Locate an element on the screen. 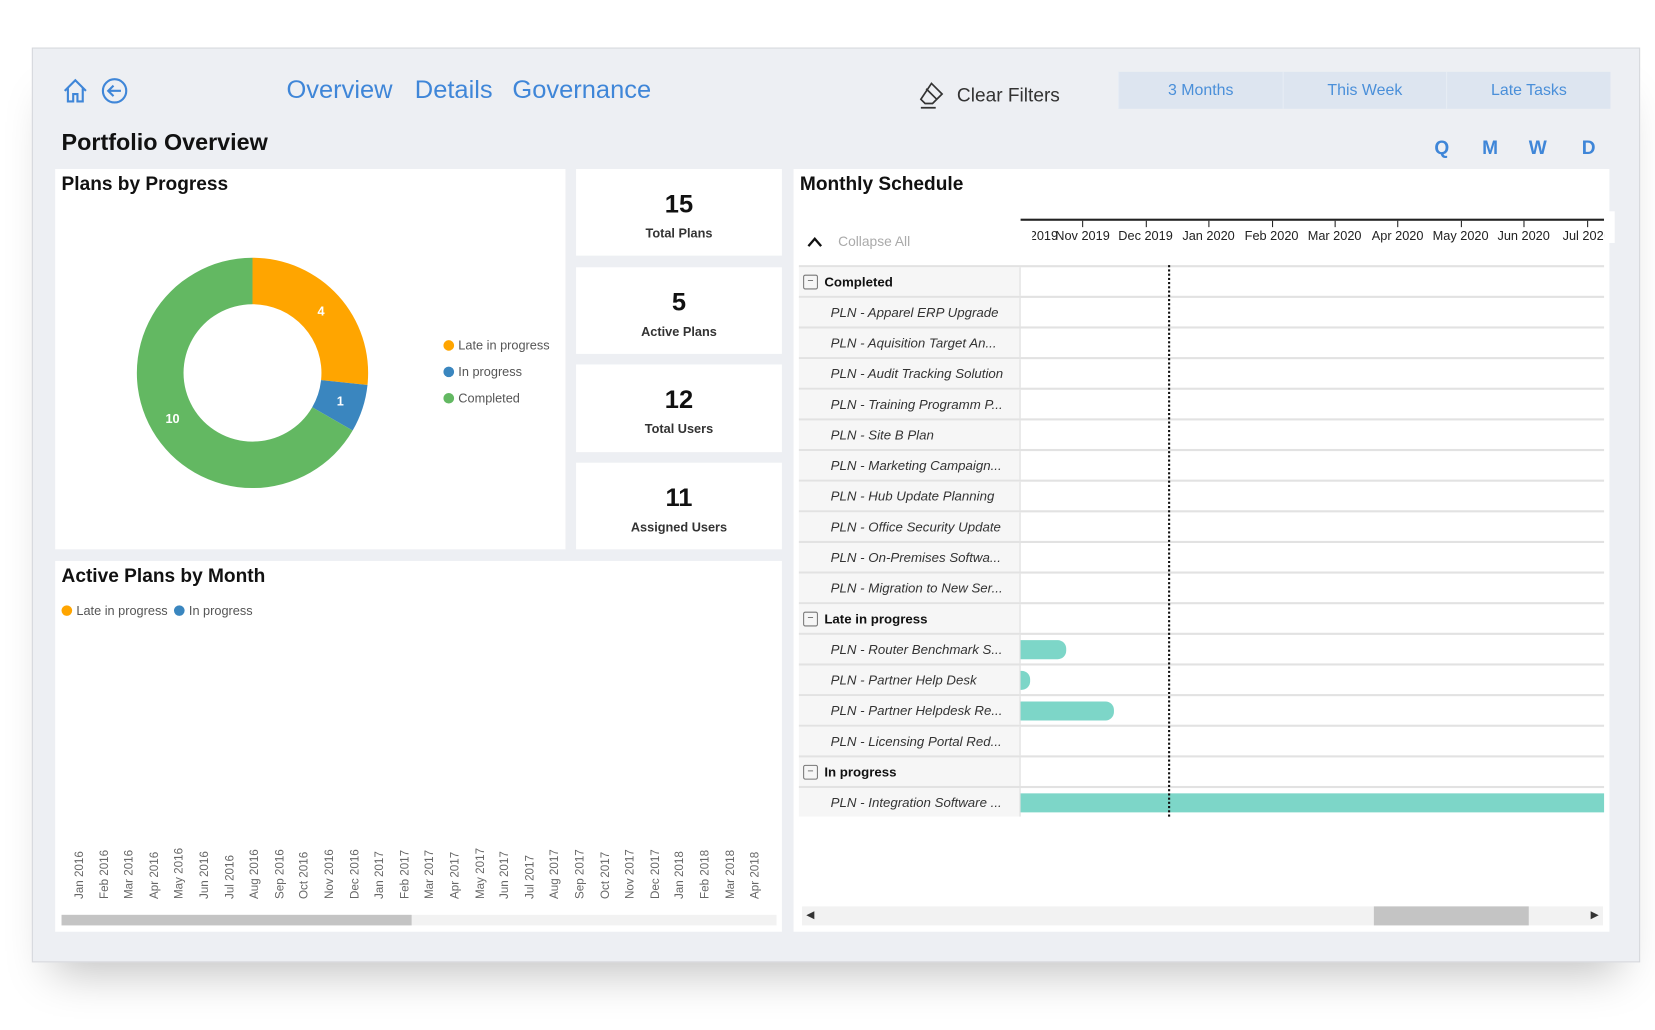 Image resolution: width=1655 pixels, height=1030 pixels. legend-late-in-progress: Late in progress is located at coordinates (496, 345).